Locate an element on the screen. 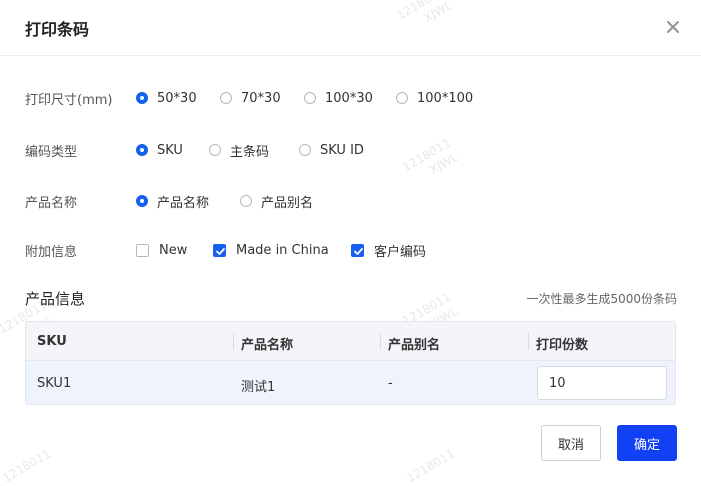 This screenshot has width=701, height=486. option-label: 50*30 is located at coordinates (177, 98).